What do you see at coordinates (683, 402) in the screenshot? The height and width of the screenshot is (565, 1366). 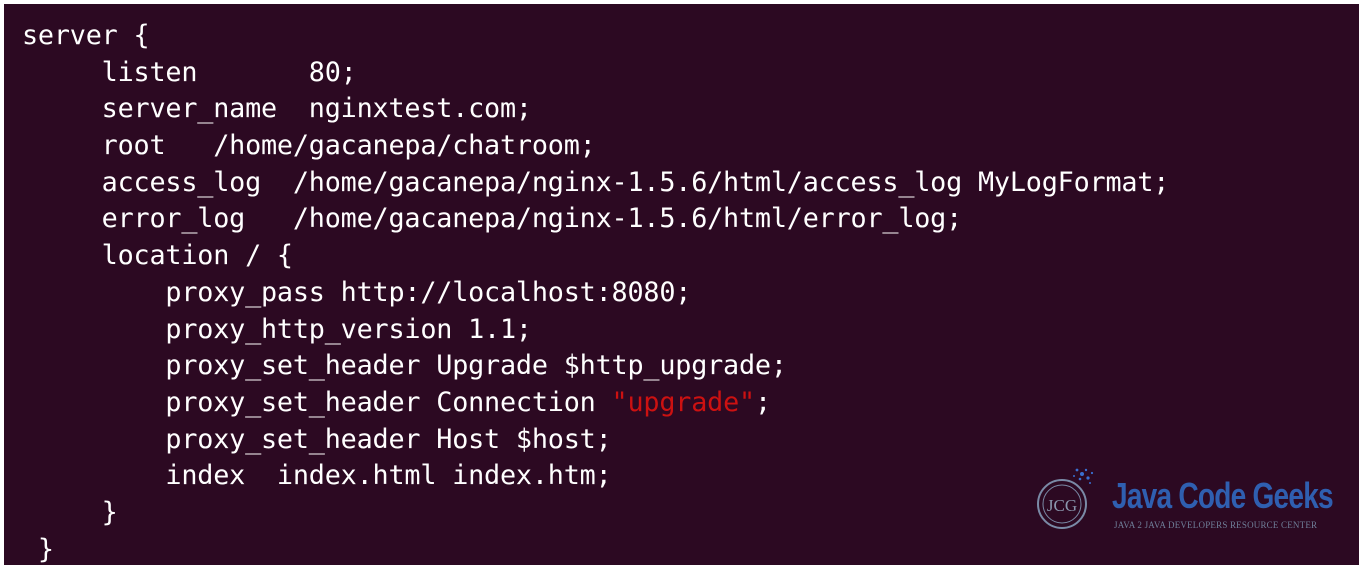 I see `string-literal: "upgrade"` at bounding box center [683, 402].